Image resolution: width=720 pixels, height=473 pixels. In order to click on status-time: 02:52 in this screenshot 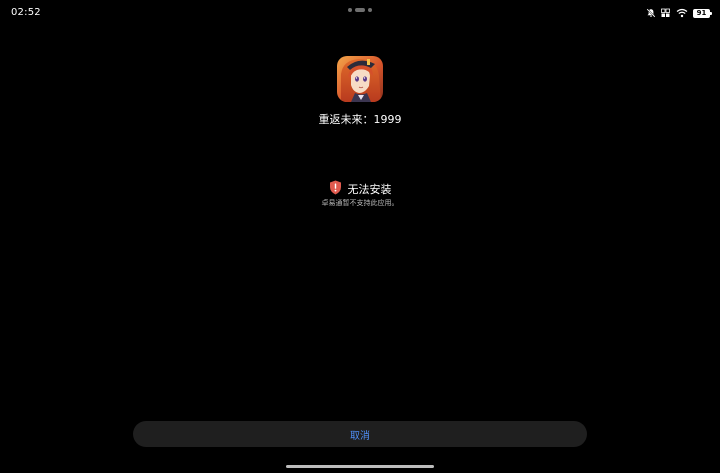, I will do `click(26, 12)`.